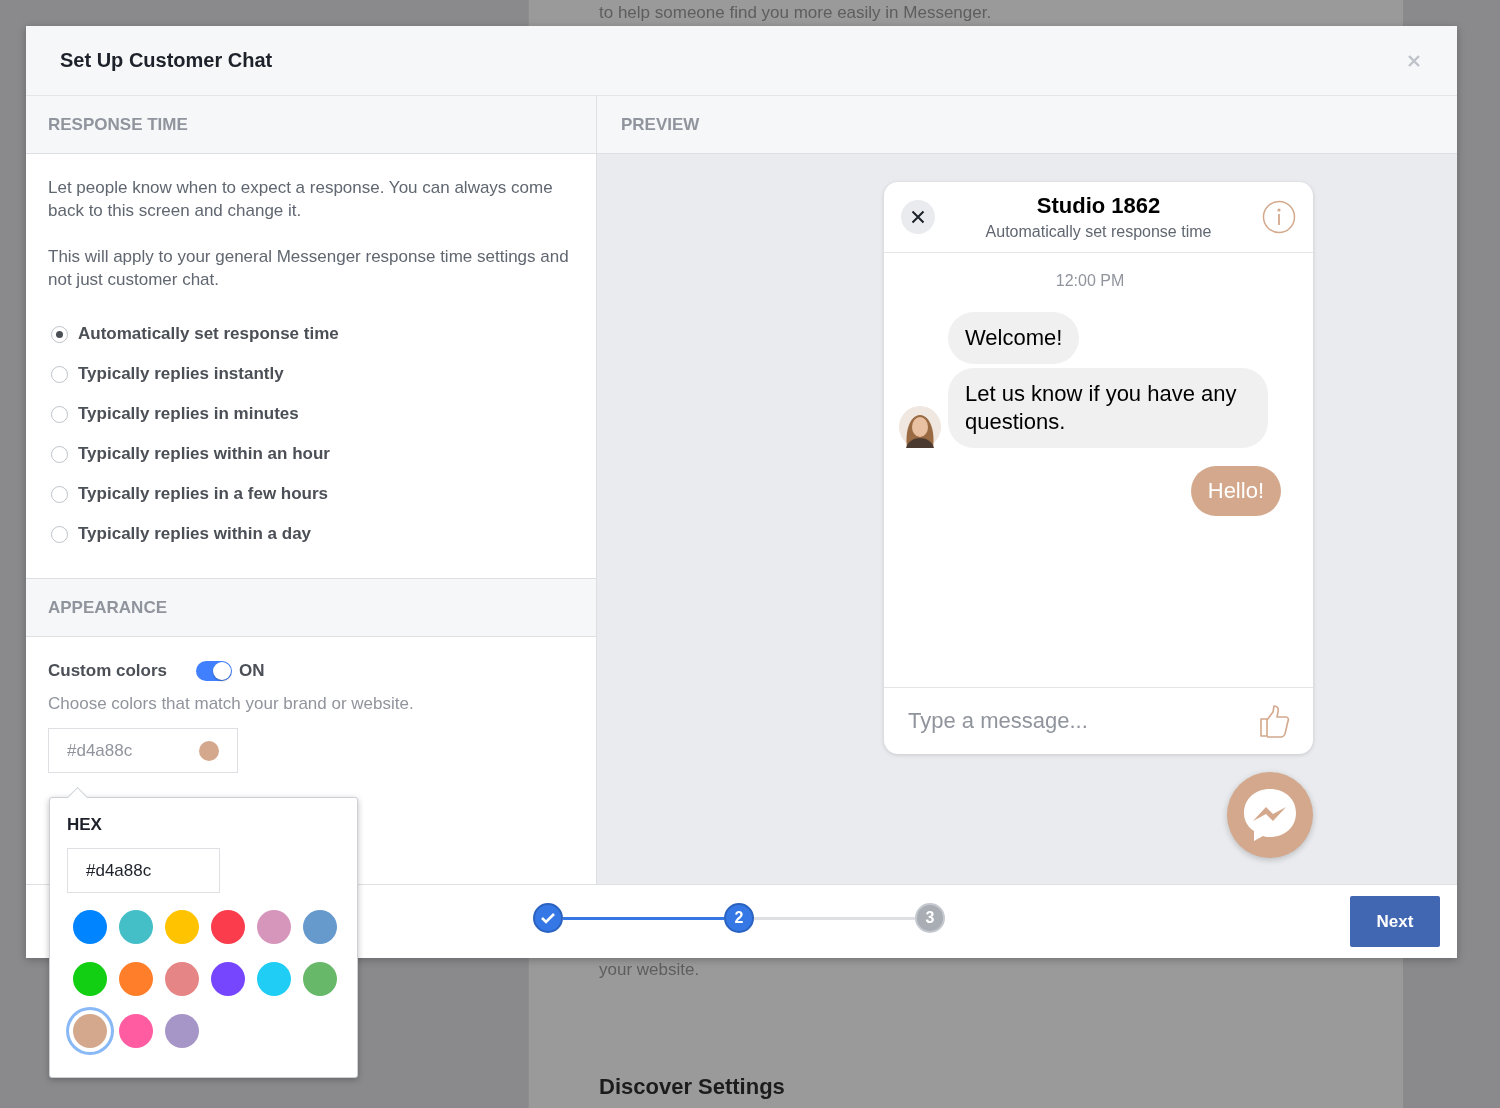  What do you see at coordinates (181, 374) in the screenshot?
I see `radio-label: Typically replies instantly` at bounding box center [181, 374].